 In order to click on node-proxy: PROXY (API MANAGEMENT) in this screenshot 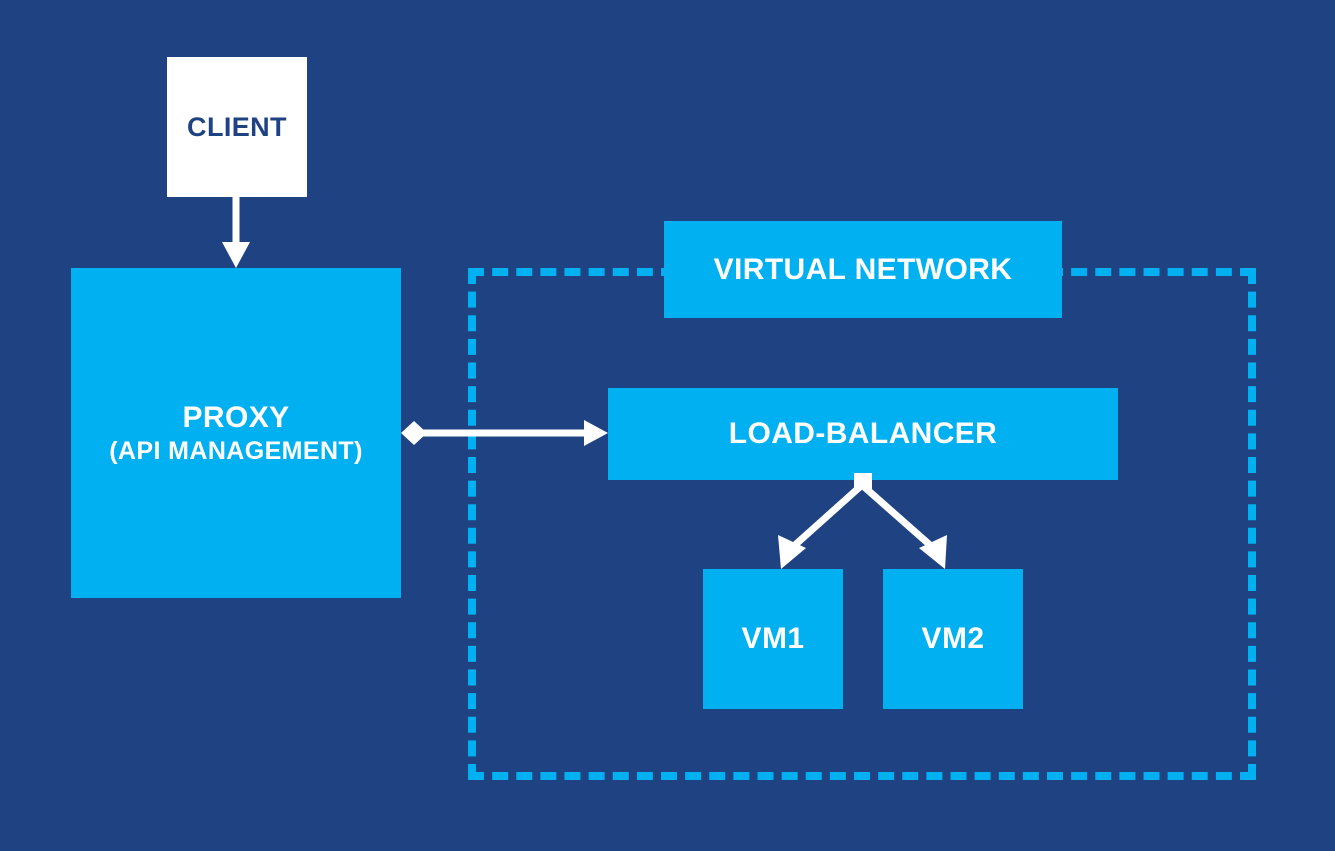, I will do `click(236, 433)`.